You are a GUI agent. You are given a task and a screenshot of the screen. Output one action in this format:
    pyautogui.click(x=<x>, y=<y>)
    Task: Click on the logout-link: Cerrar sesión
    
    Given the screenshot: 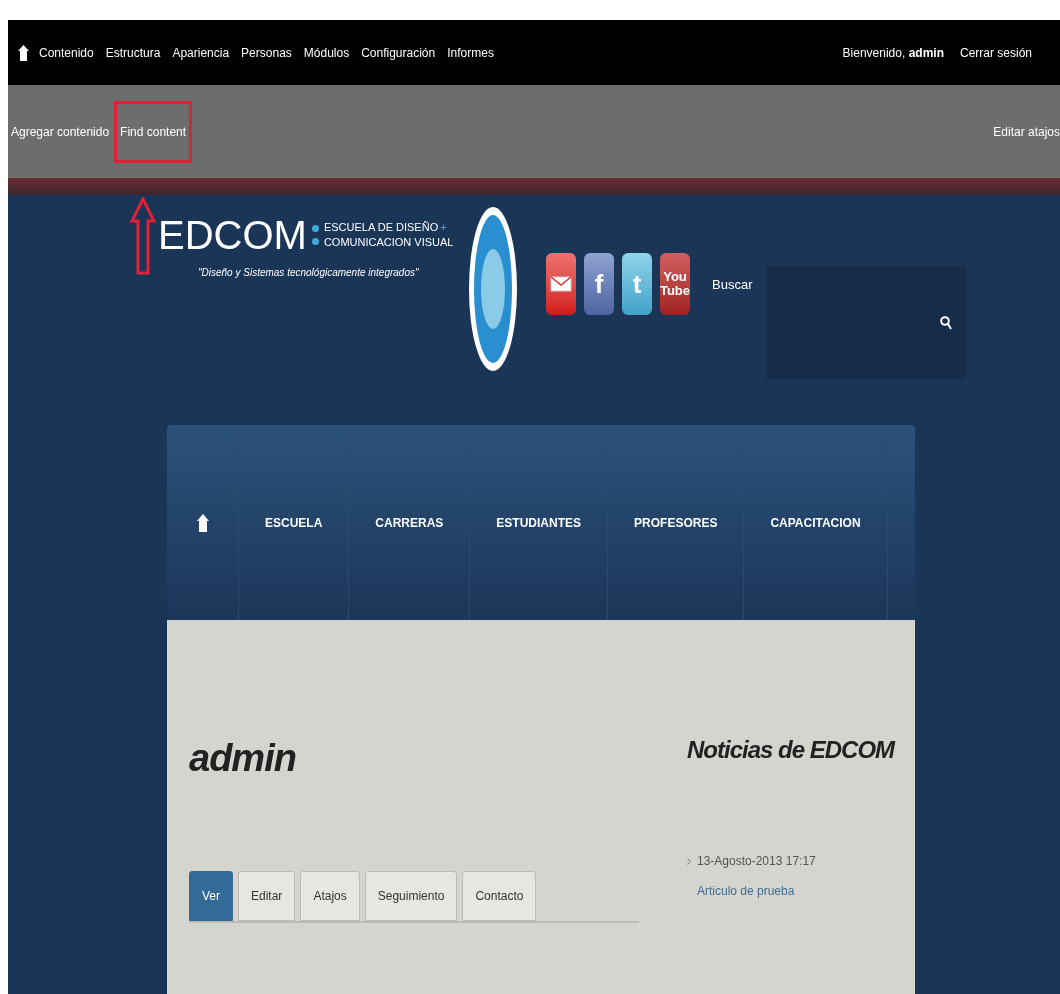 What is the action you would take?
    pyautogui.click(x=995, y=52)
    